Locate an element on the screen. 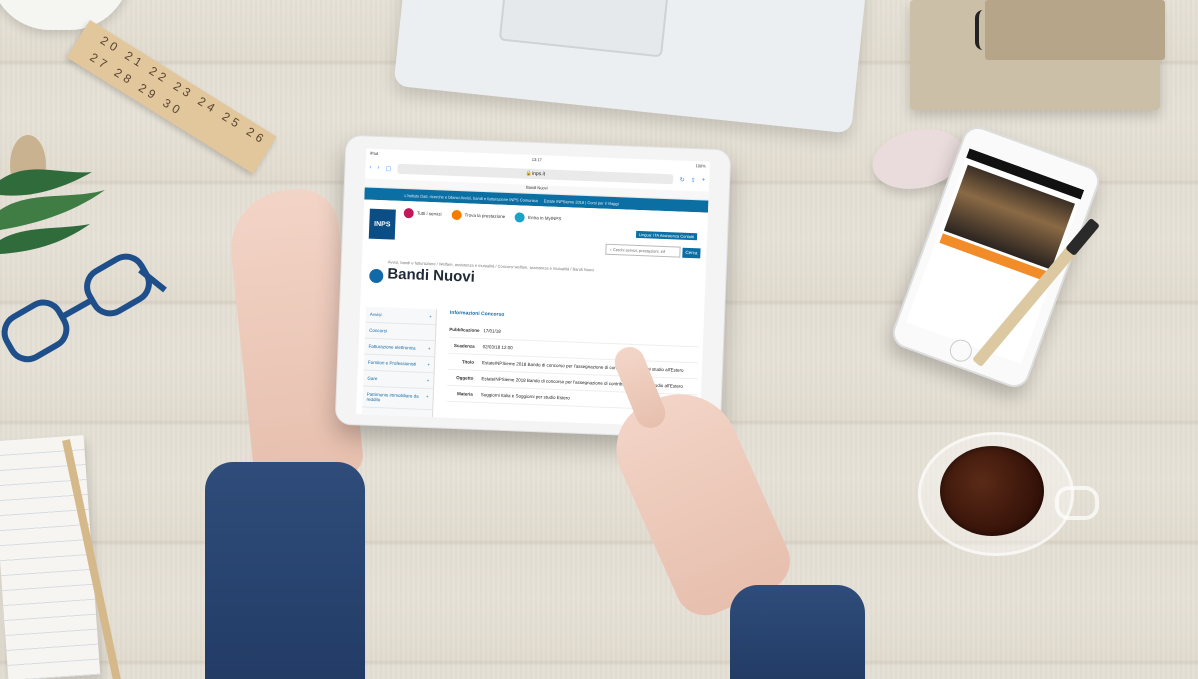 The width and height of the screenshot is (1198, 679). info-key: Pubblicazione is located at coordinates (464, 329).